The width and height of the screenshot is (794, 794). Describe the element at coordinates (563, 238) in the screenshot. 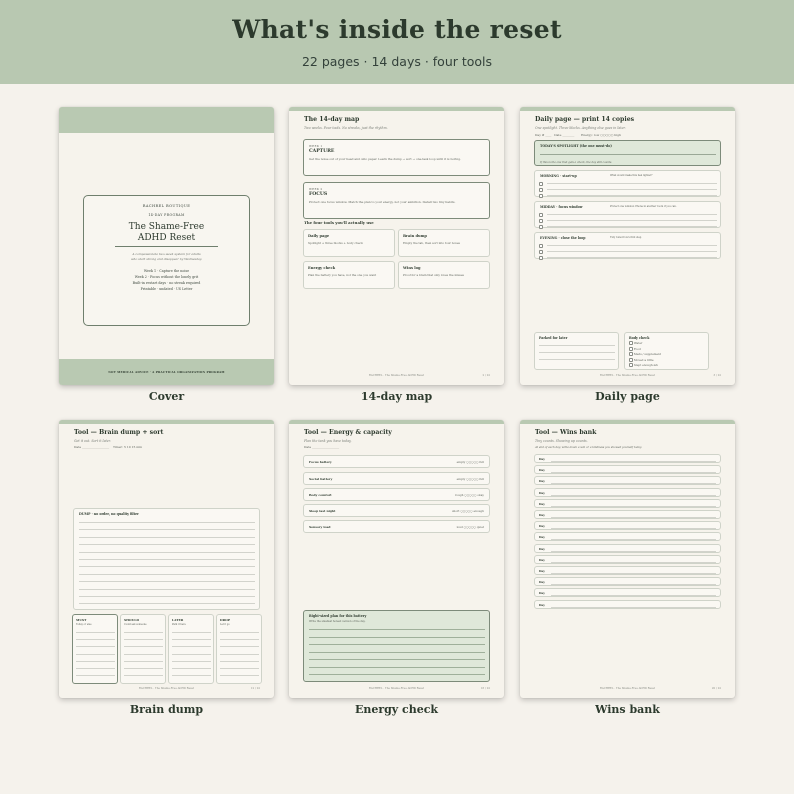

I see `daily-block-name: EVENING · close the loop` at that location.